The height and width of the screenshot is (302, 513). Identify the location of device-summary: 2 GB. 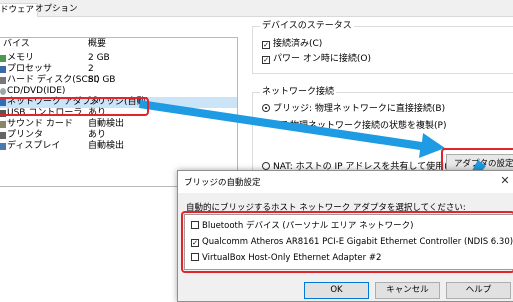
(99, 58).